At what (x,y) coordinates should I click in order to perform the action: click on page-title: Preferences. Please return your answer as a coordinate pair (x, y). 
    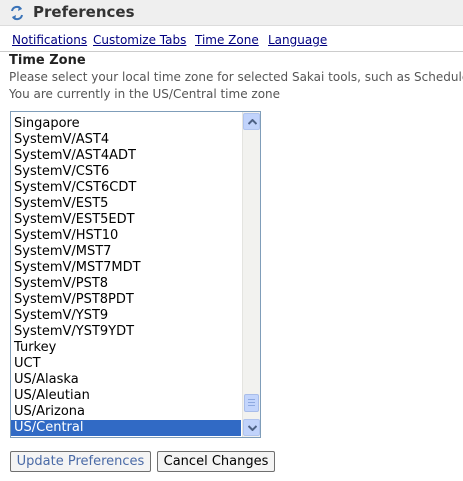
    Looking at the image, I should click on (84, 12).